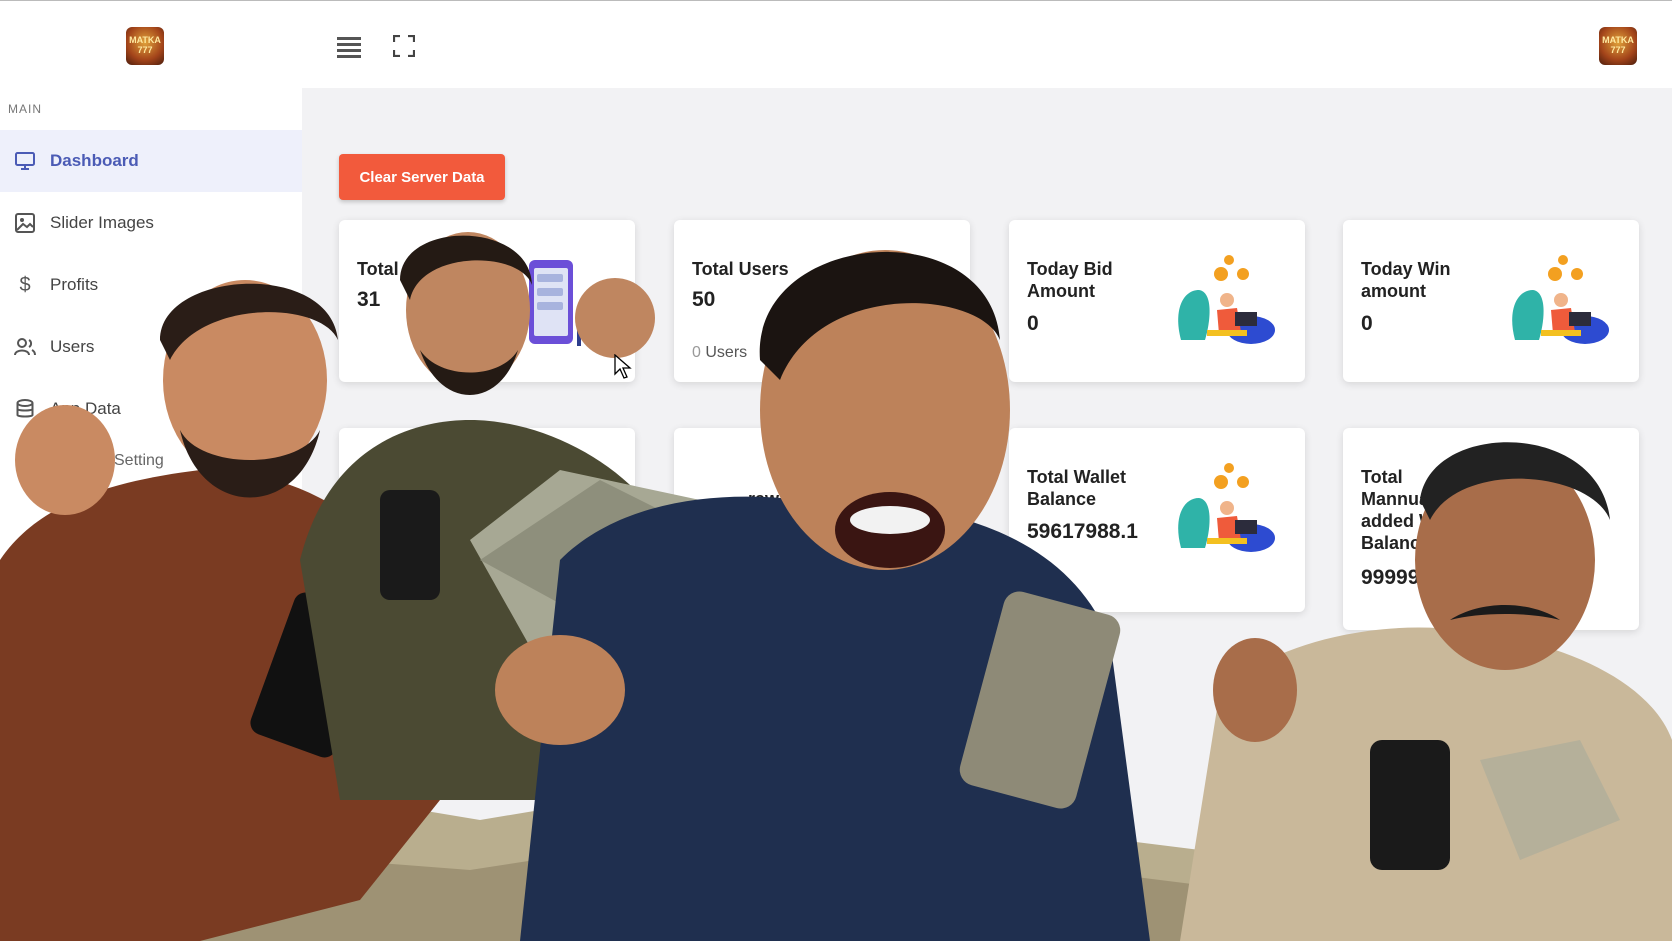 The image size is (1672, 941). I want to click on stat-card-today-win-amount: Today Win amount 0, so click(1491, 301).